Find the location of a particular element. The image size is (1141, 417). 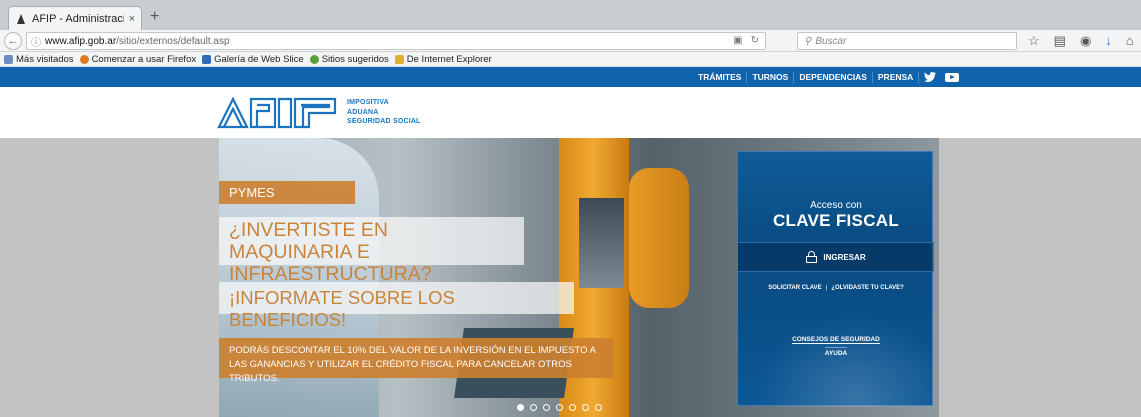

bookmark-item: Comenzar a usar Firefox is located at coordinates (138, 59).